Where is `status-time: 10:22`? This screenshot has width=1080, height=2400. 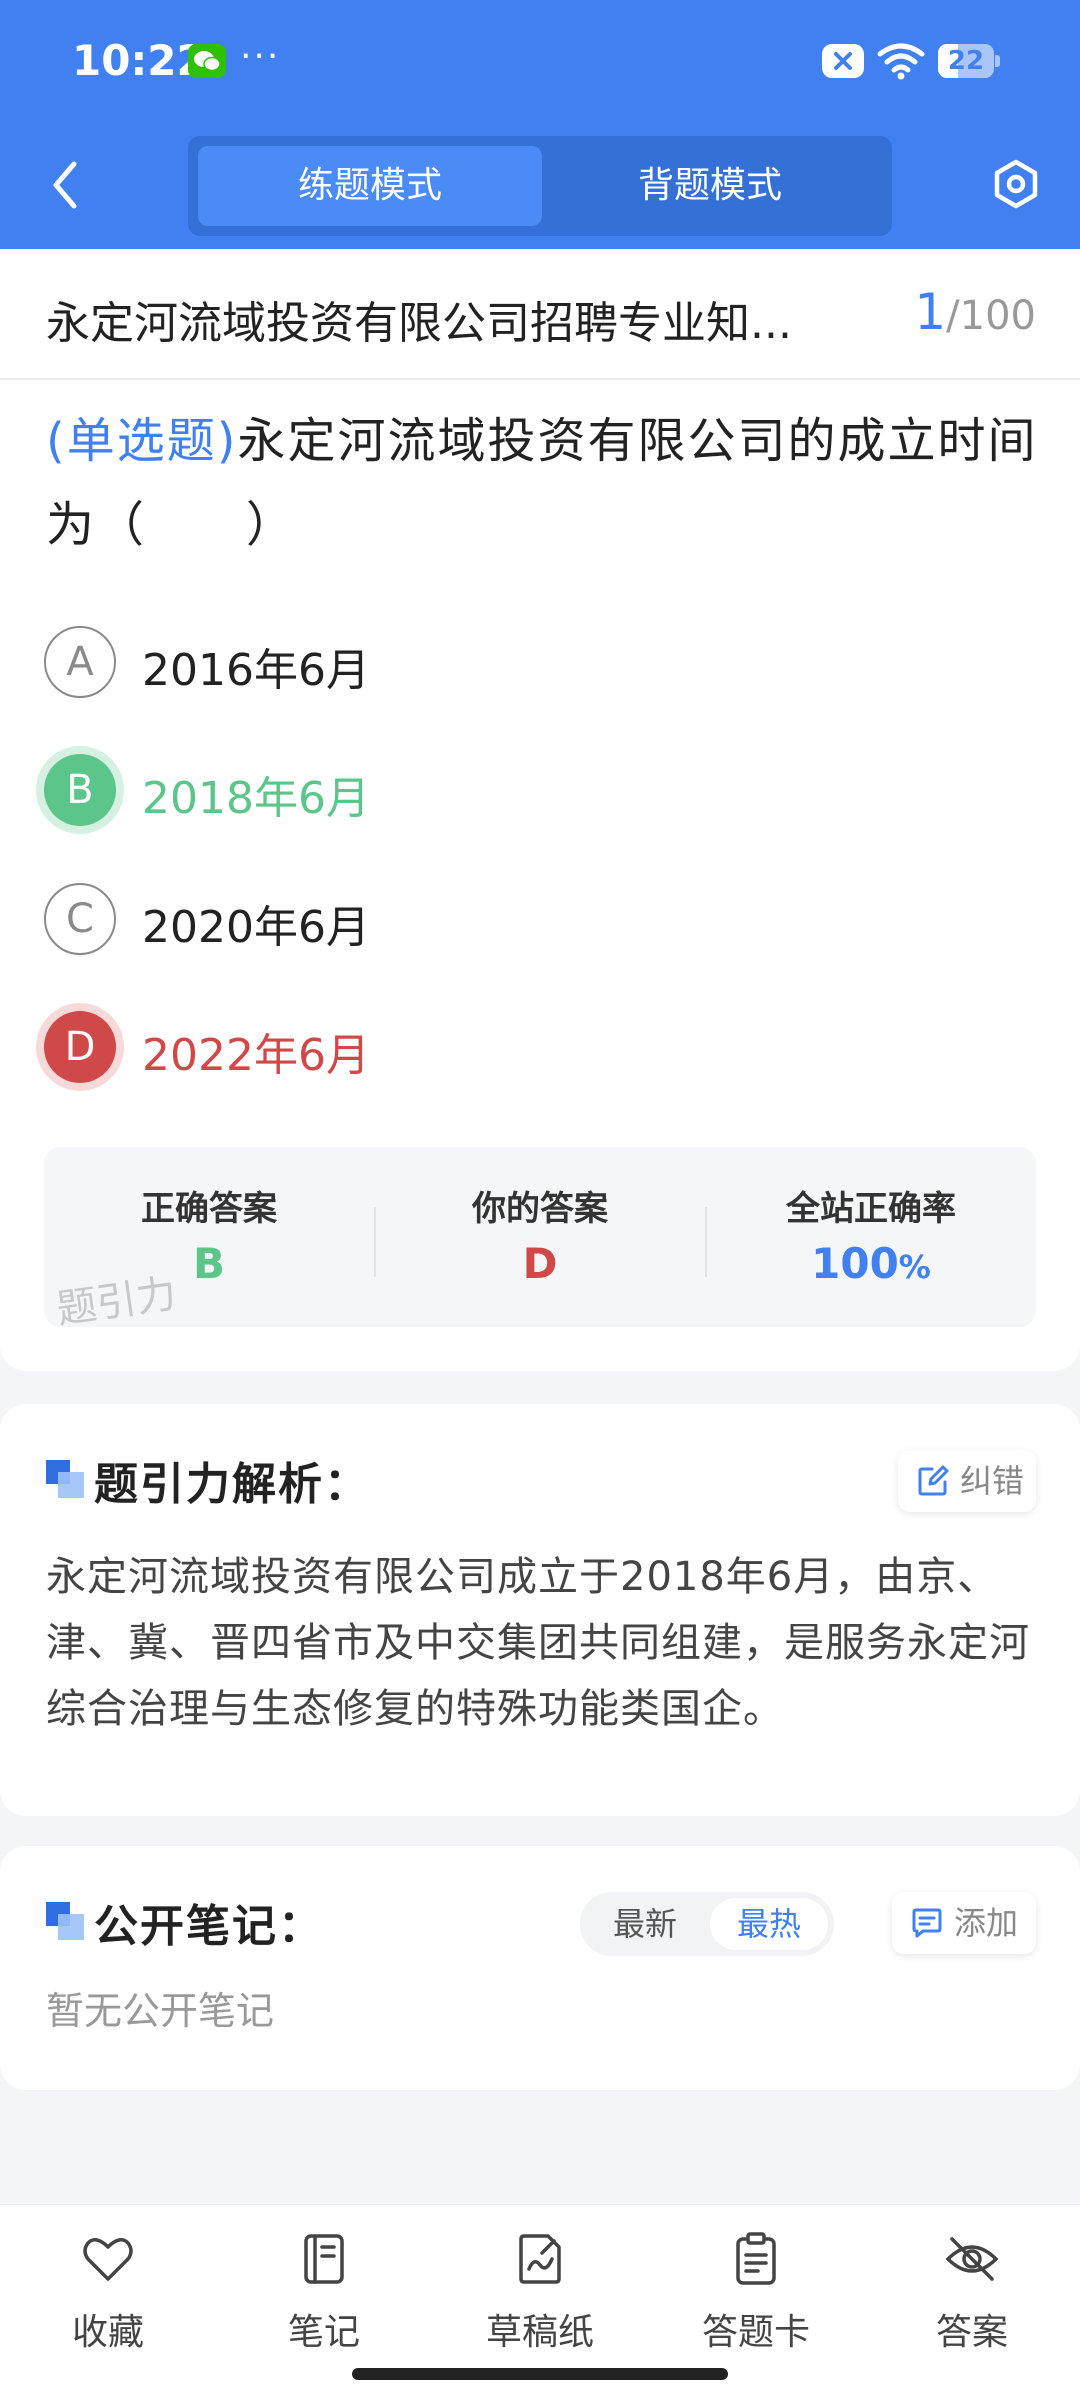 status-time: 10:22 is located at coordinates (139, 60).